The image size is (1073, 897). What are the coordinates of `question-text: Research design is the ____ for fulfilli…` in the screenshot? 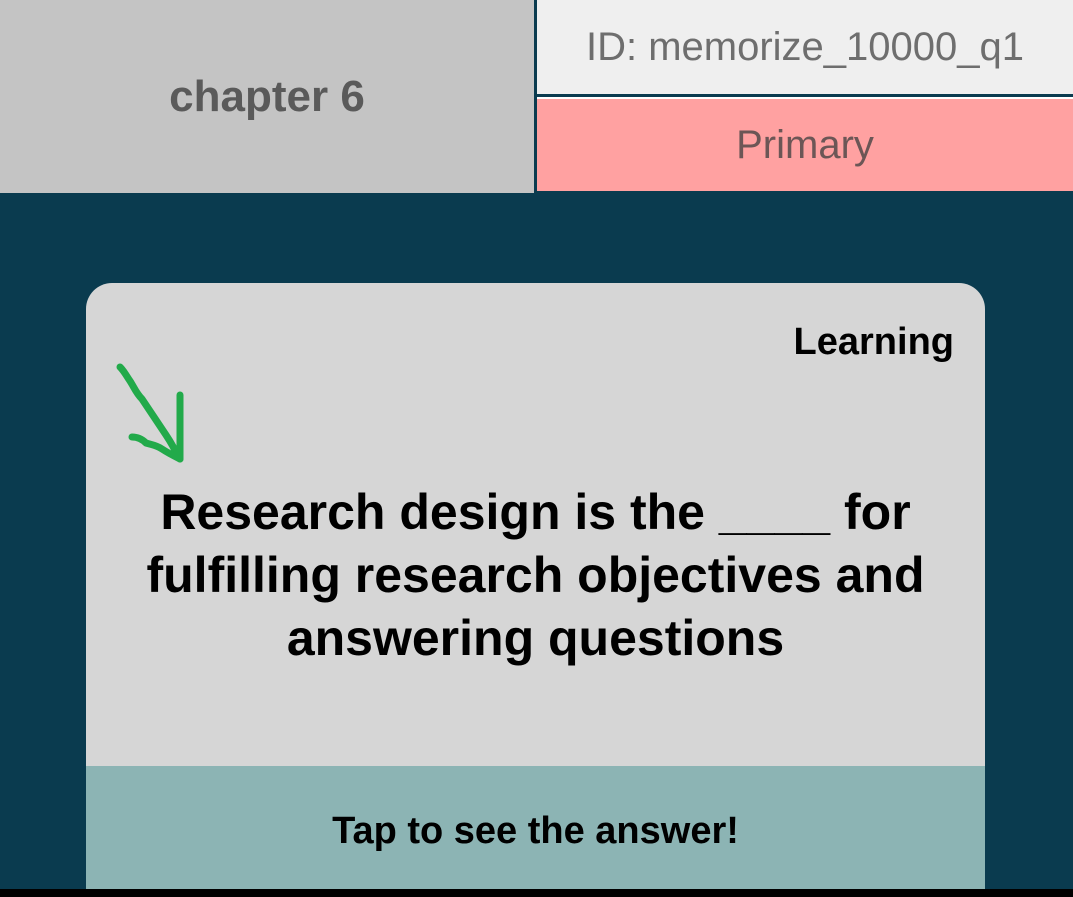 It's located at (535, 575).